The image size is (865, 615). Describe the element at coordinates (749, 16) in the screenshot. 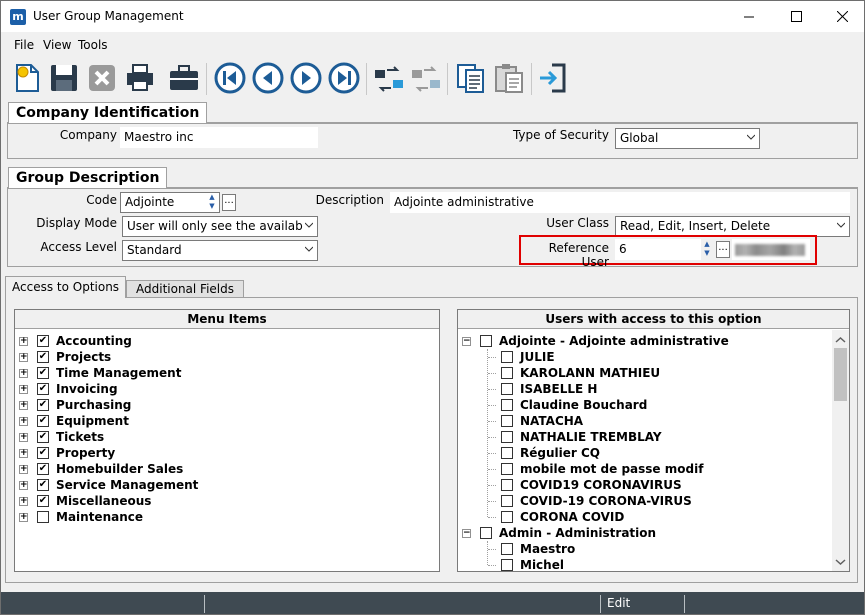

I see `minimize-button` at that location.